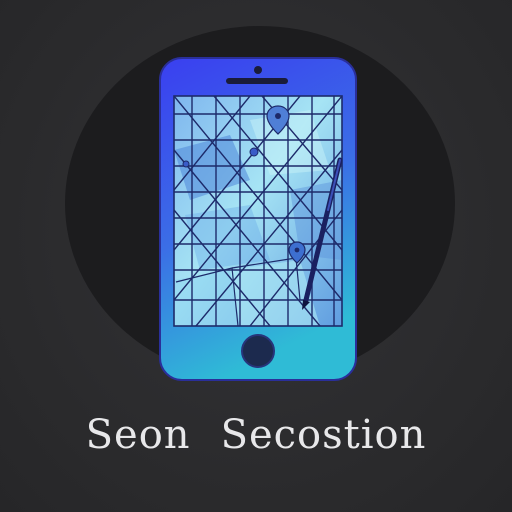  Describe the element at coordinates (258, 351) in the screenshot. I see `home-button-icon` at that location.